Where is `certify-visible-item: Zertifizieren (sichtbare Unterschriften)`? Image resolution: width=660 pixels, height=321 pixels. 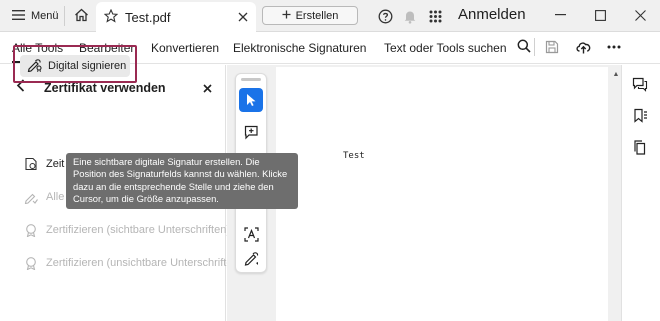
certify-visible-item: Zertifizieren (sichtbare Unterschriften) is located at coordinates (126, 230).